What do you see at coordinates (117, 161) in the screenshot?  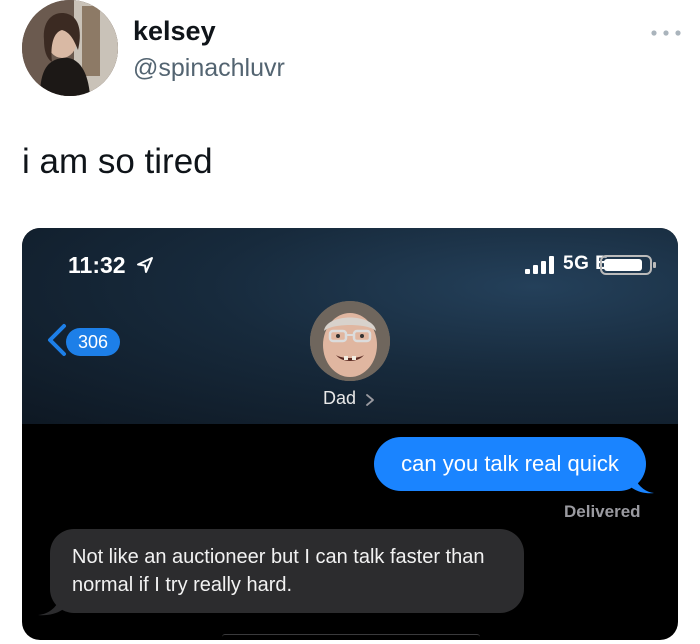 I see `tweet-text: i am so tired` at bounding box center [117, 161].